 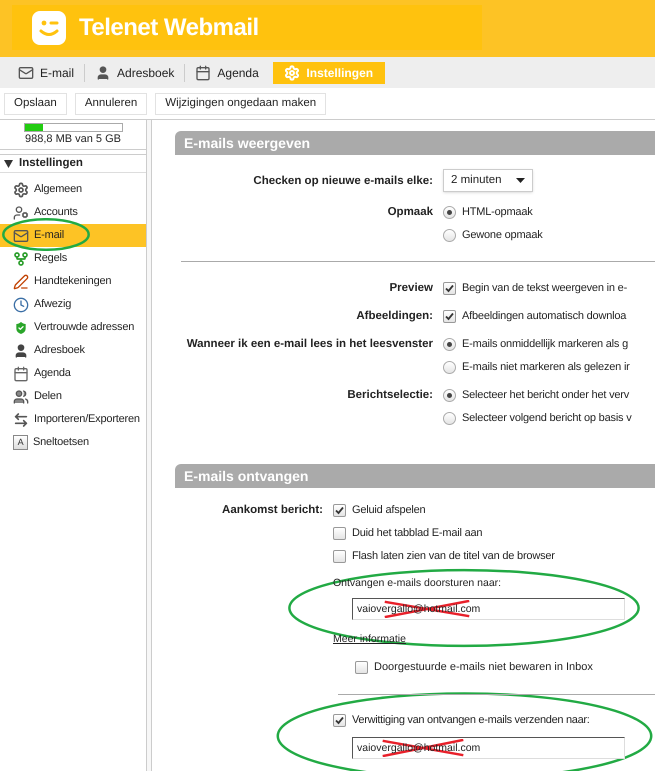 What do you see at coordinates (272, 510) in the screenshot?
I see `setting-label: Aankomst bericht:` at bounding box center [272, 510].